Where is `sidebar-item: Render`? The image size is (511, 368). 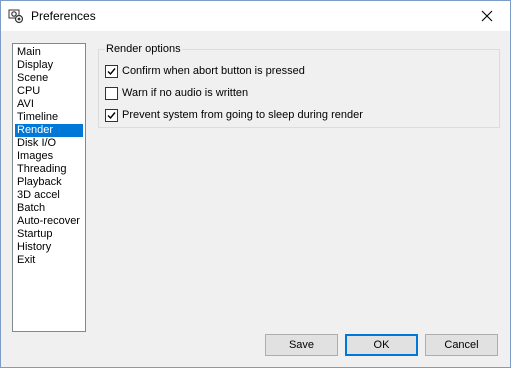
sidebar-item: Render is located at coordinates (49, 130).